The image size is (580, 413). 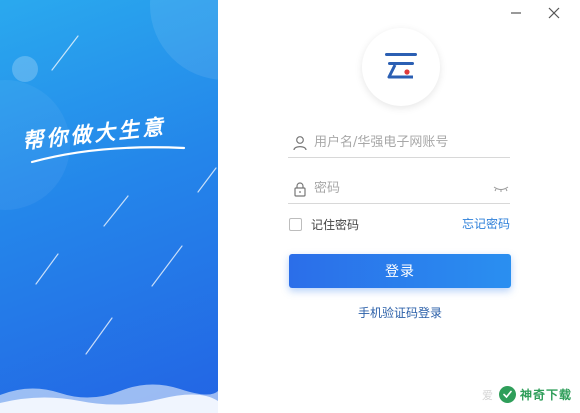 What do you see at coordinates (400, 312) in the screenshot?
I see `sms-login-link: 手机验证码登录` at bounding box center [400, 312].